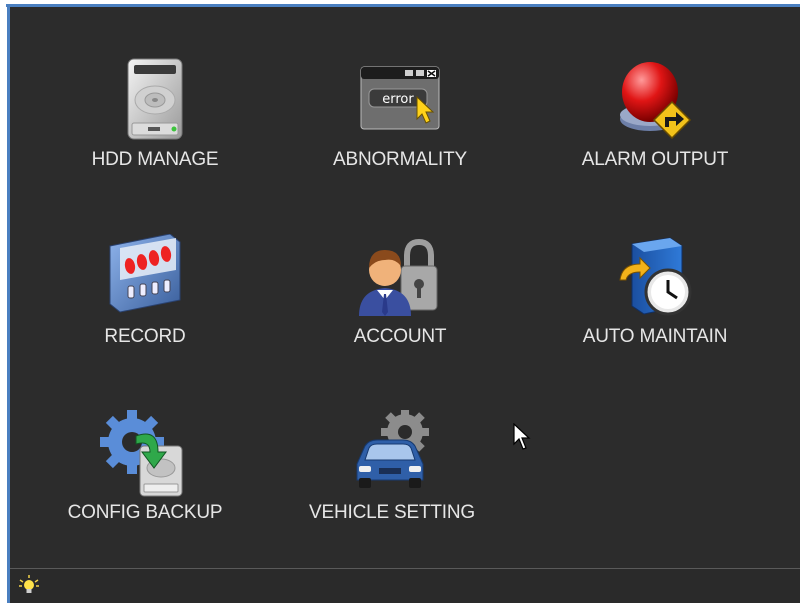 The height and width of the screenshot is (603, 800). I want to click on menu-item-label: VEHICLE SETTING, so click(392, 512).